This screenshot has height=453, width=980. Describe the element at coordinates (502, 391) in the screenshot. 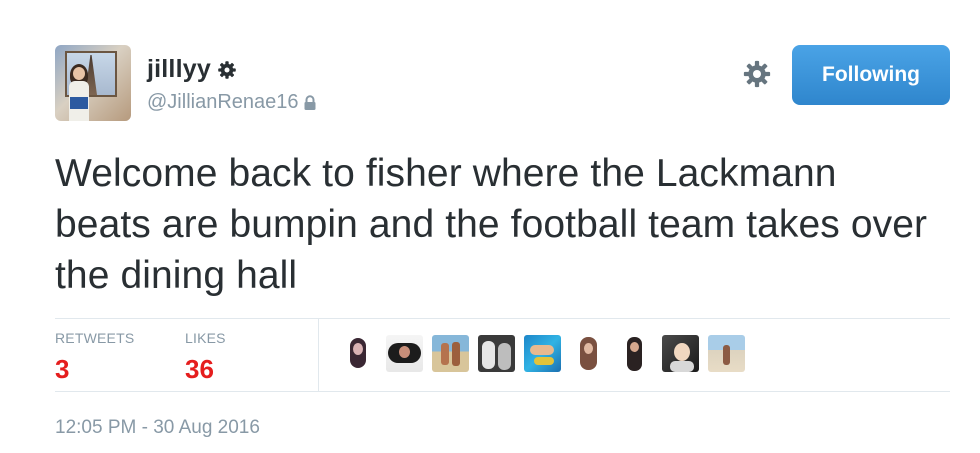

I see `stats-divider-bottom` at that location.